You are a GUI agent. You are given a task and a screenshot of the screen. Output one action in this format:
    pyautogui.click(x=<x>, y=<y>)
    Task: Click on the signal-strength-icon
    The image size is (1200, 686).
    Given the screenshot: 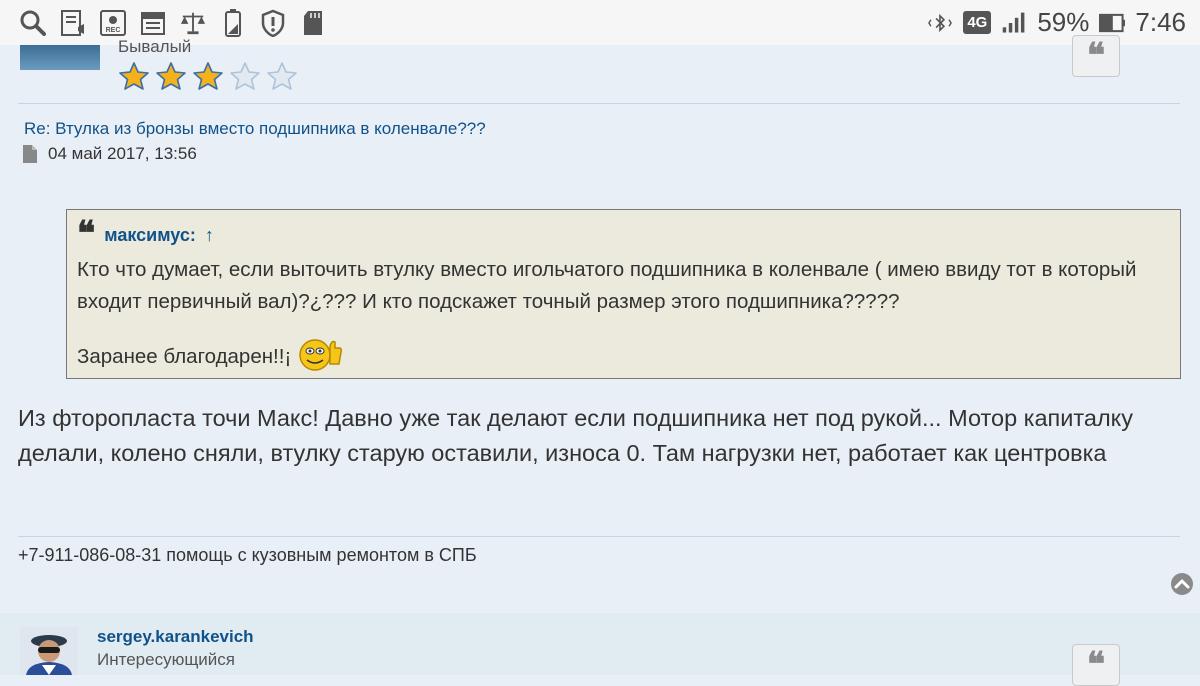 What is the action you would take?
    pyautogui.click(x=1014, y=23)
    